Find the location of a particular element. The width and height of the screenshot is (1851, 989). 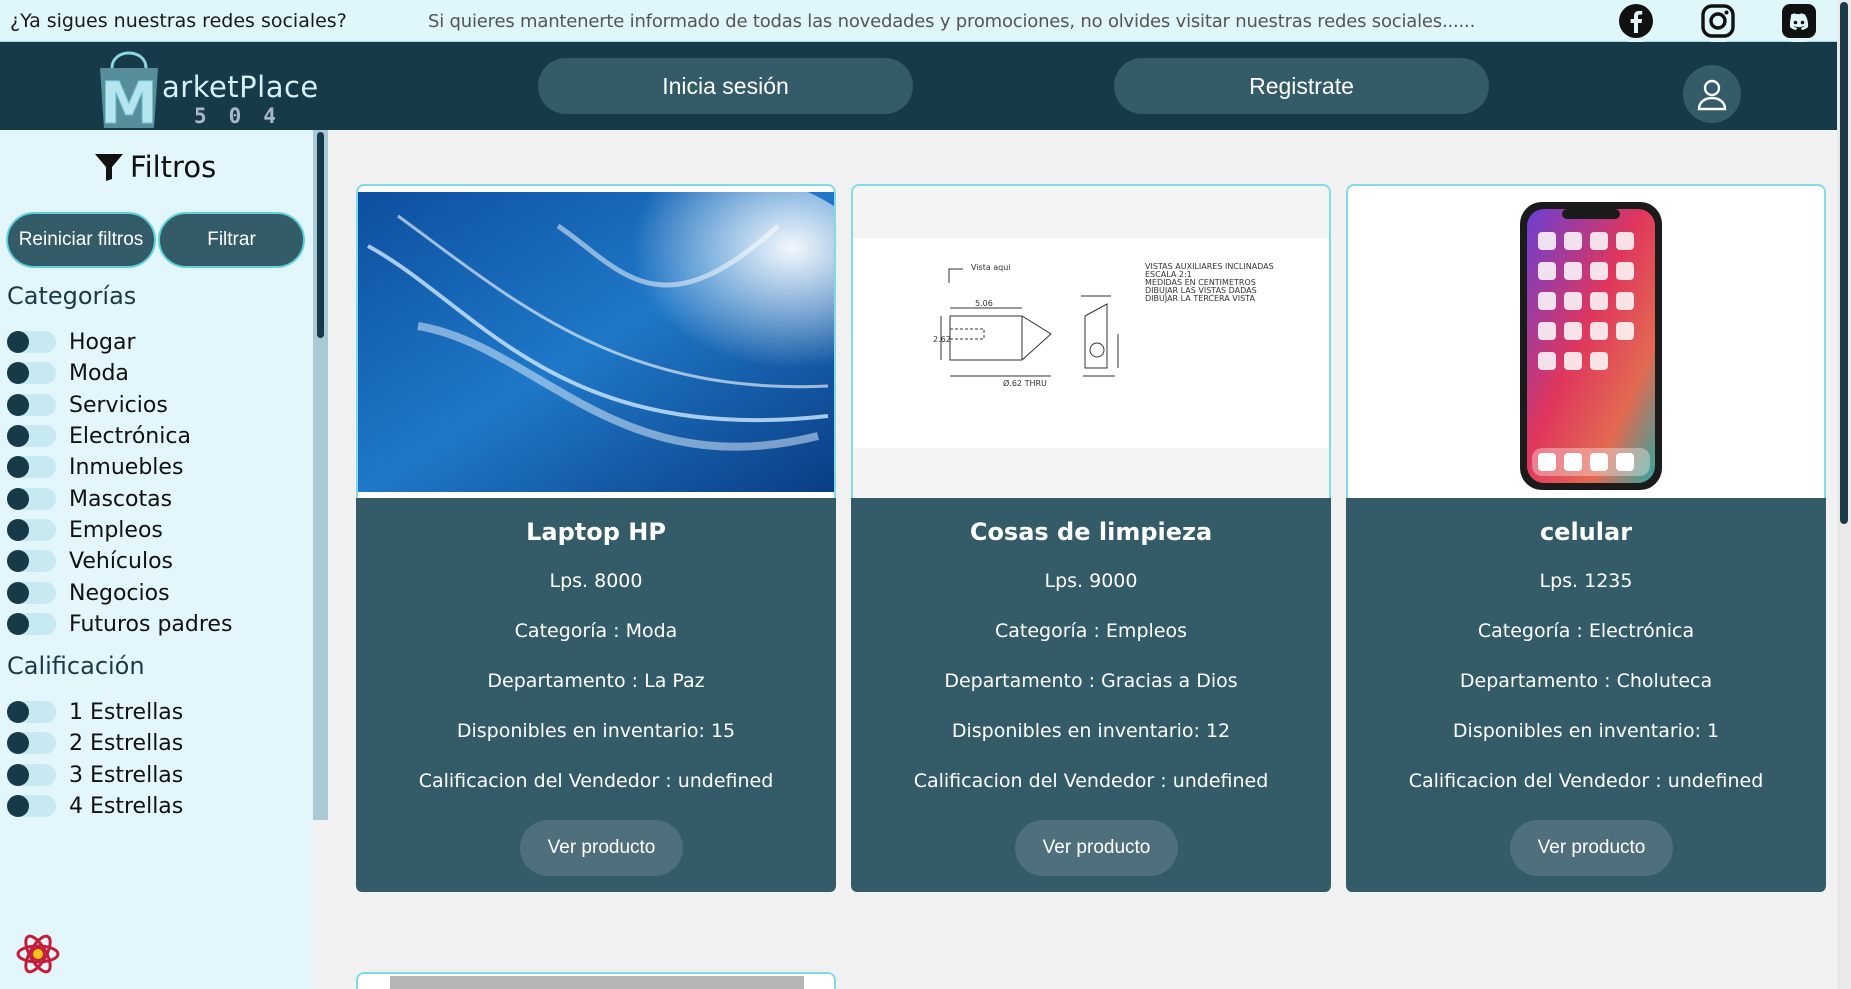

category-label: Inmuebles is located at coordinates (126, 467).